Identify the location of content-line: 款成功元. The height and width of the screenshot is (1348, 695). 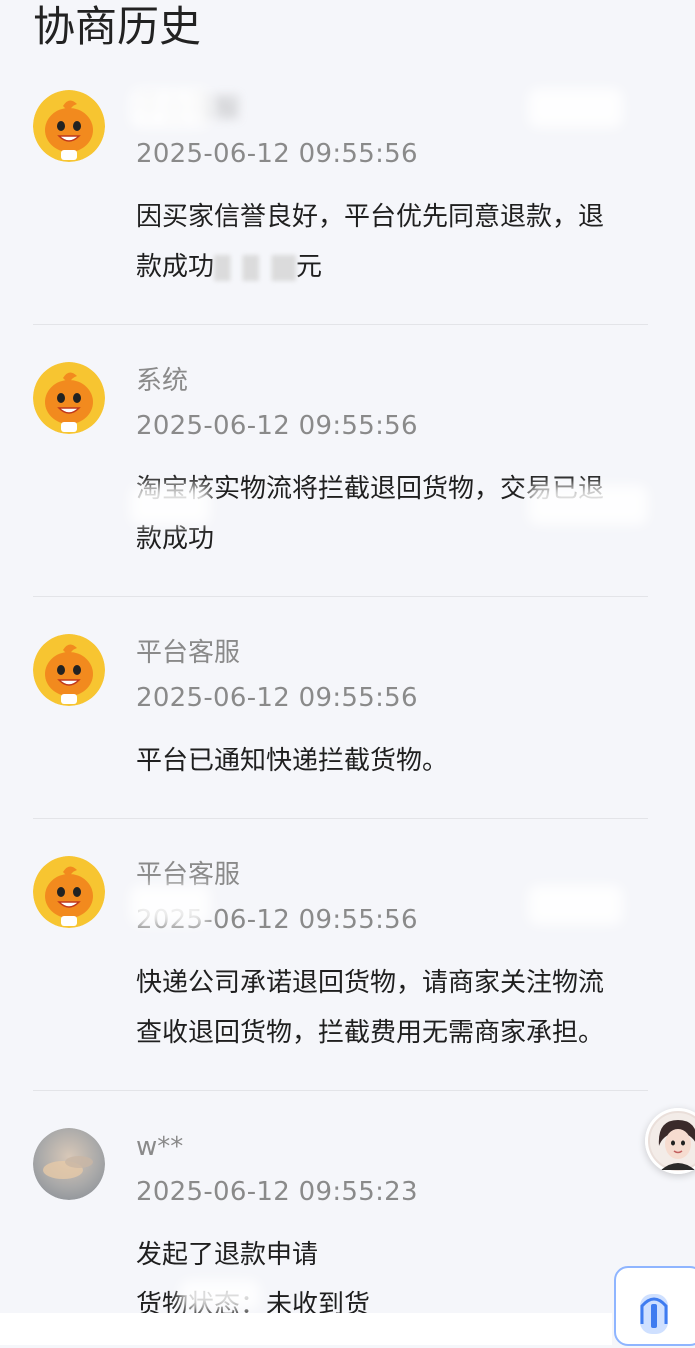
(229, 267).